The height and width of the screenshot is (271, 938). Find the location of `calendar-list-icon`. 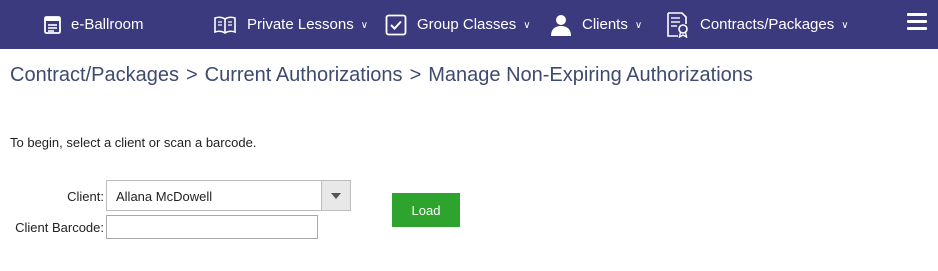

calendar-list-icon is located at coordinates (52, 24).